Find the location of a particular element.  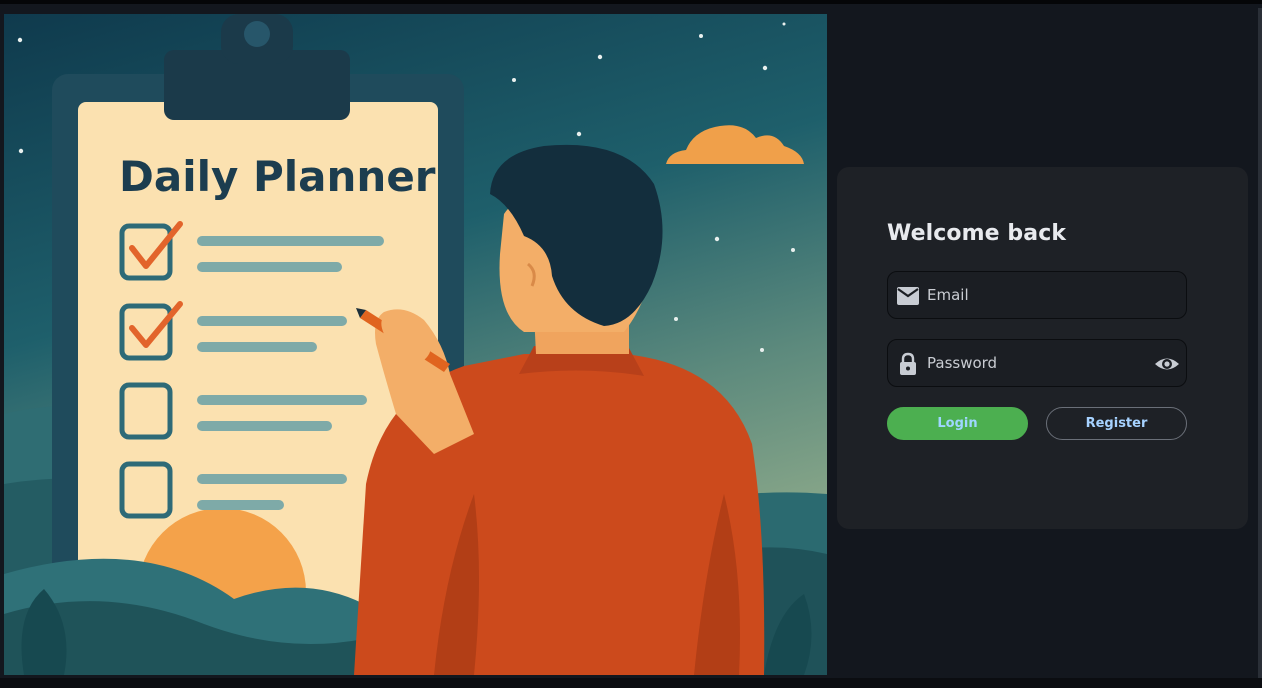

login-button: Login is located at coordinates (957, 423).